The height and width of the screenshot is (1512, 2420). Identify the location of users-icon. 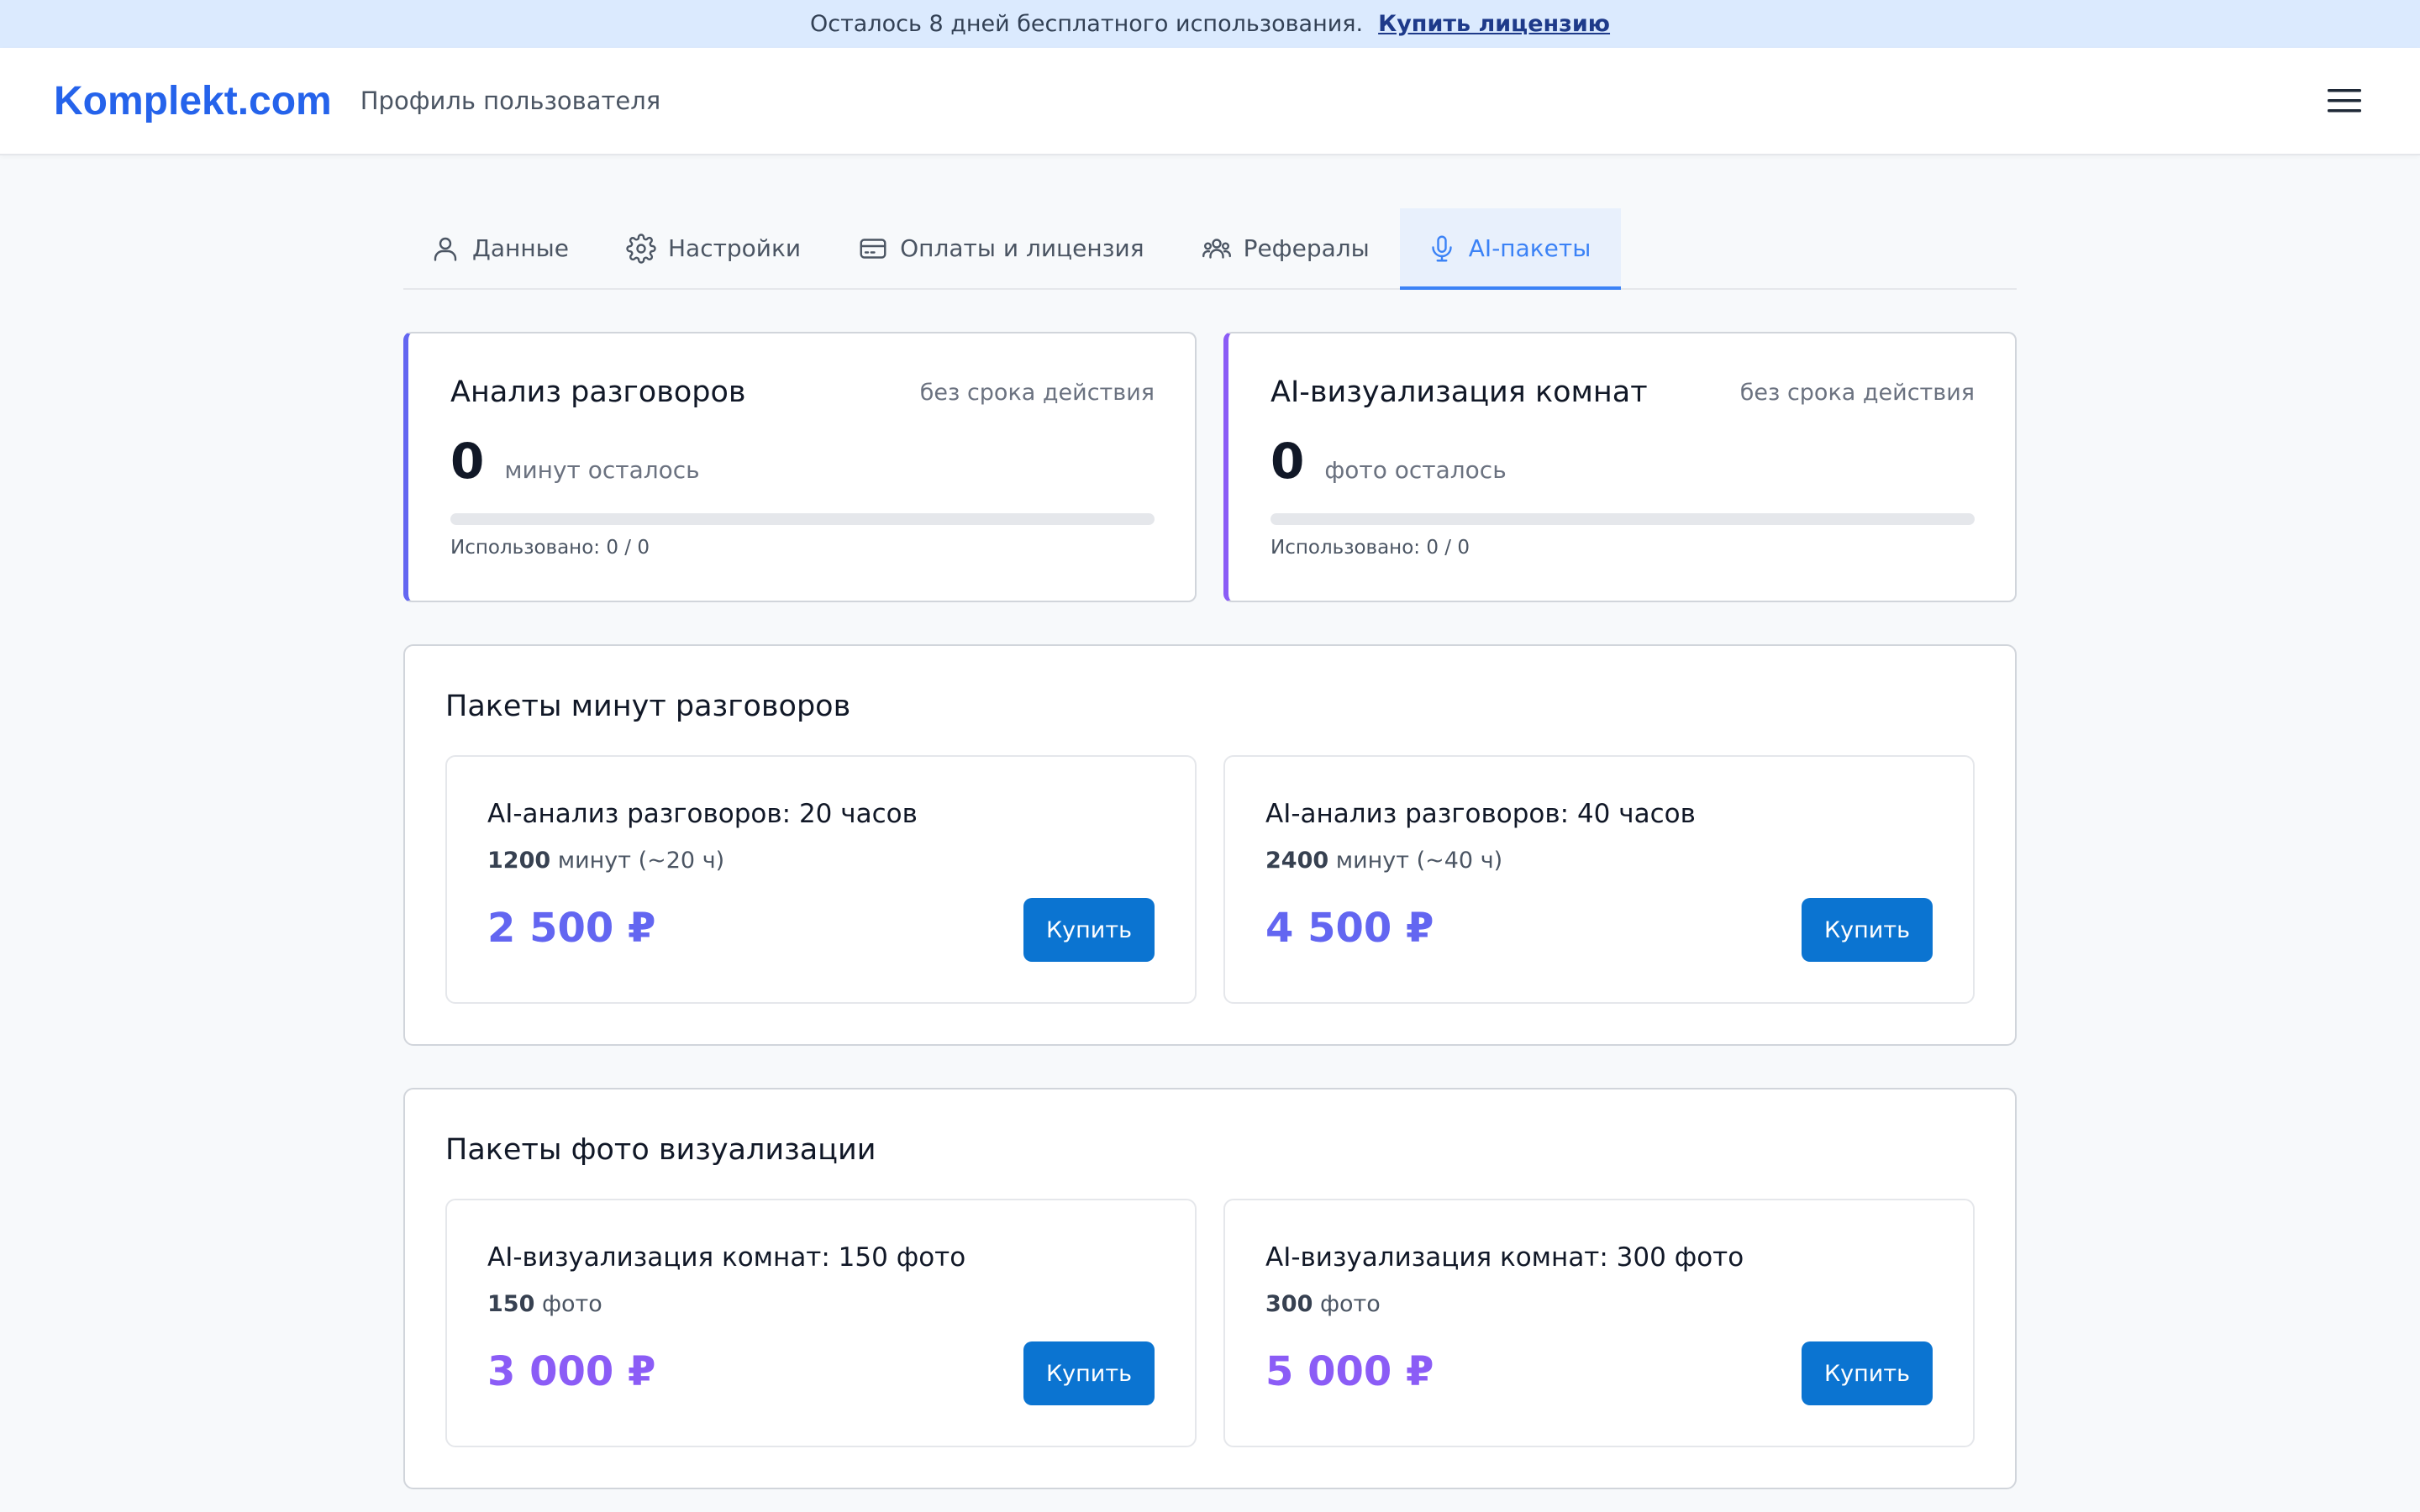
(1216, 248).